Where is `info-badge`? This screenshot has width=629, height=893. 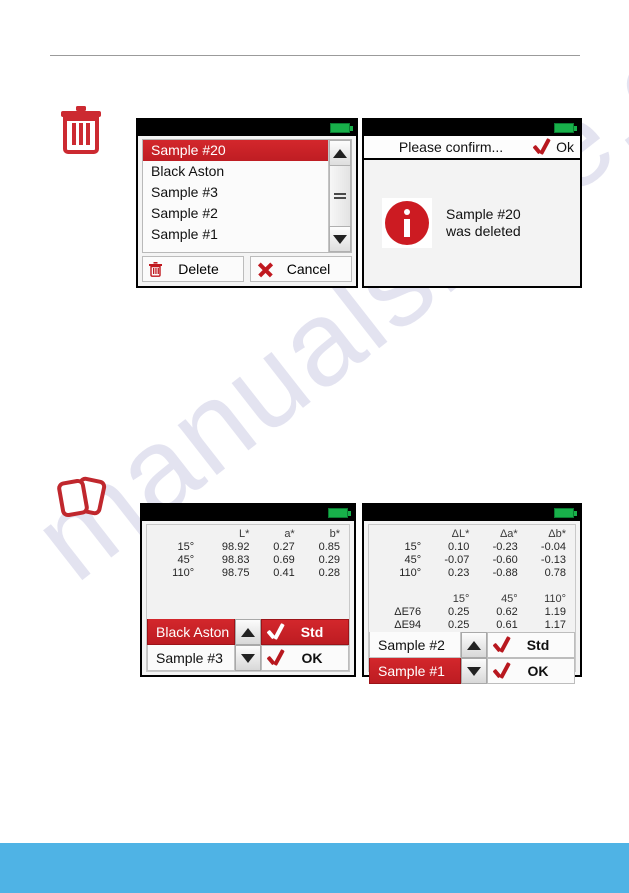 info-badge is located at coordinates (407, 223).